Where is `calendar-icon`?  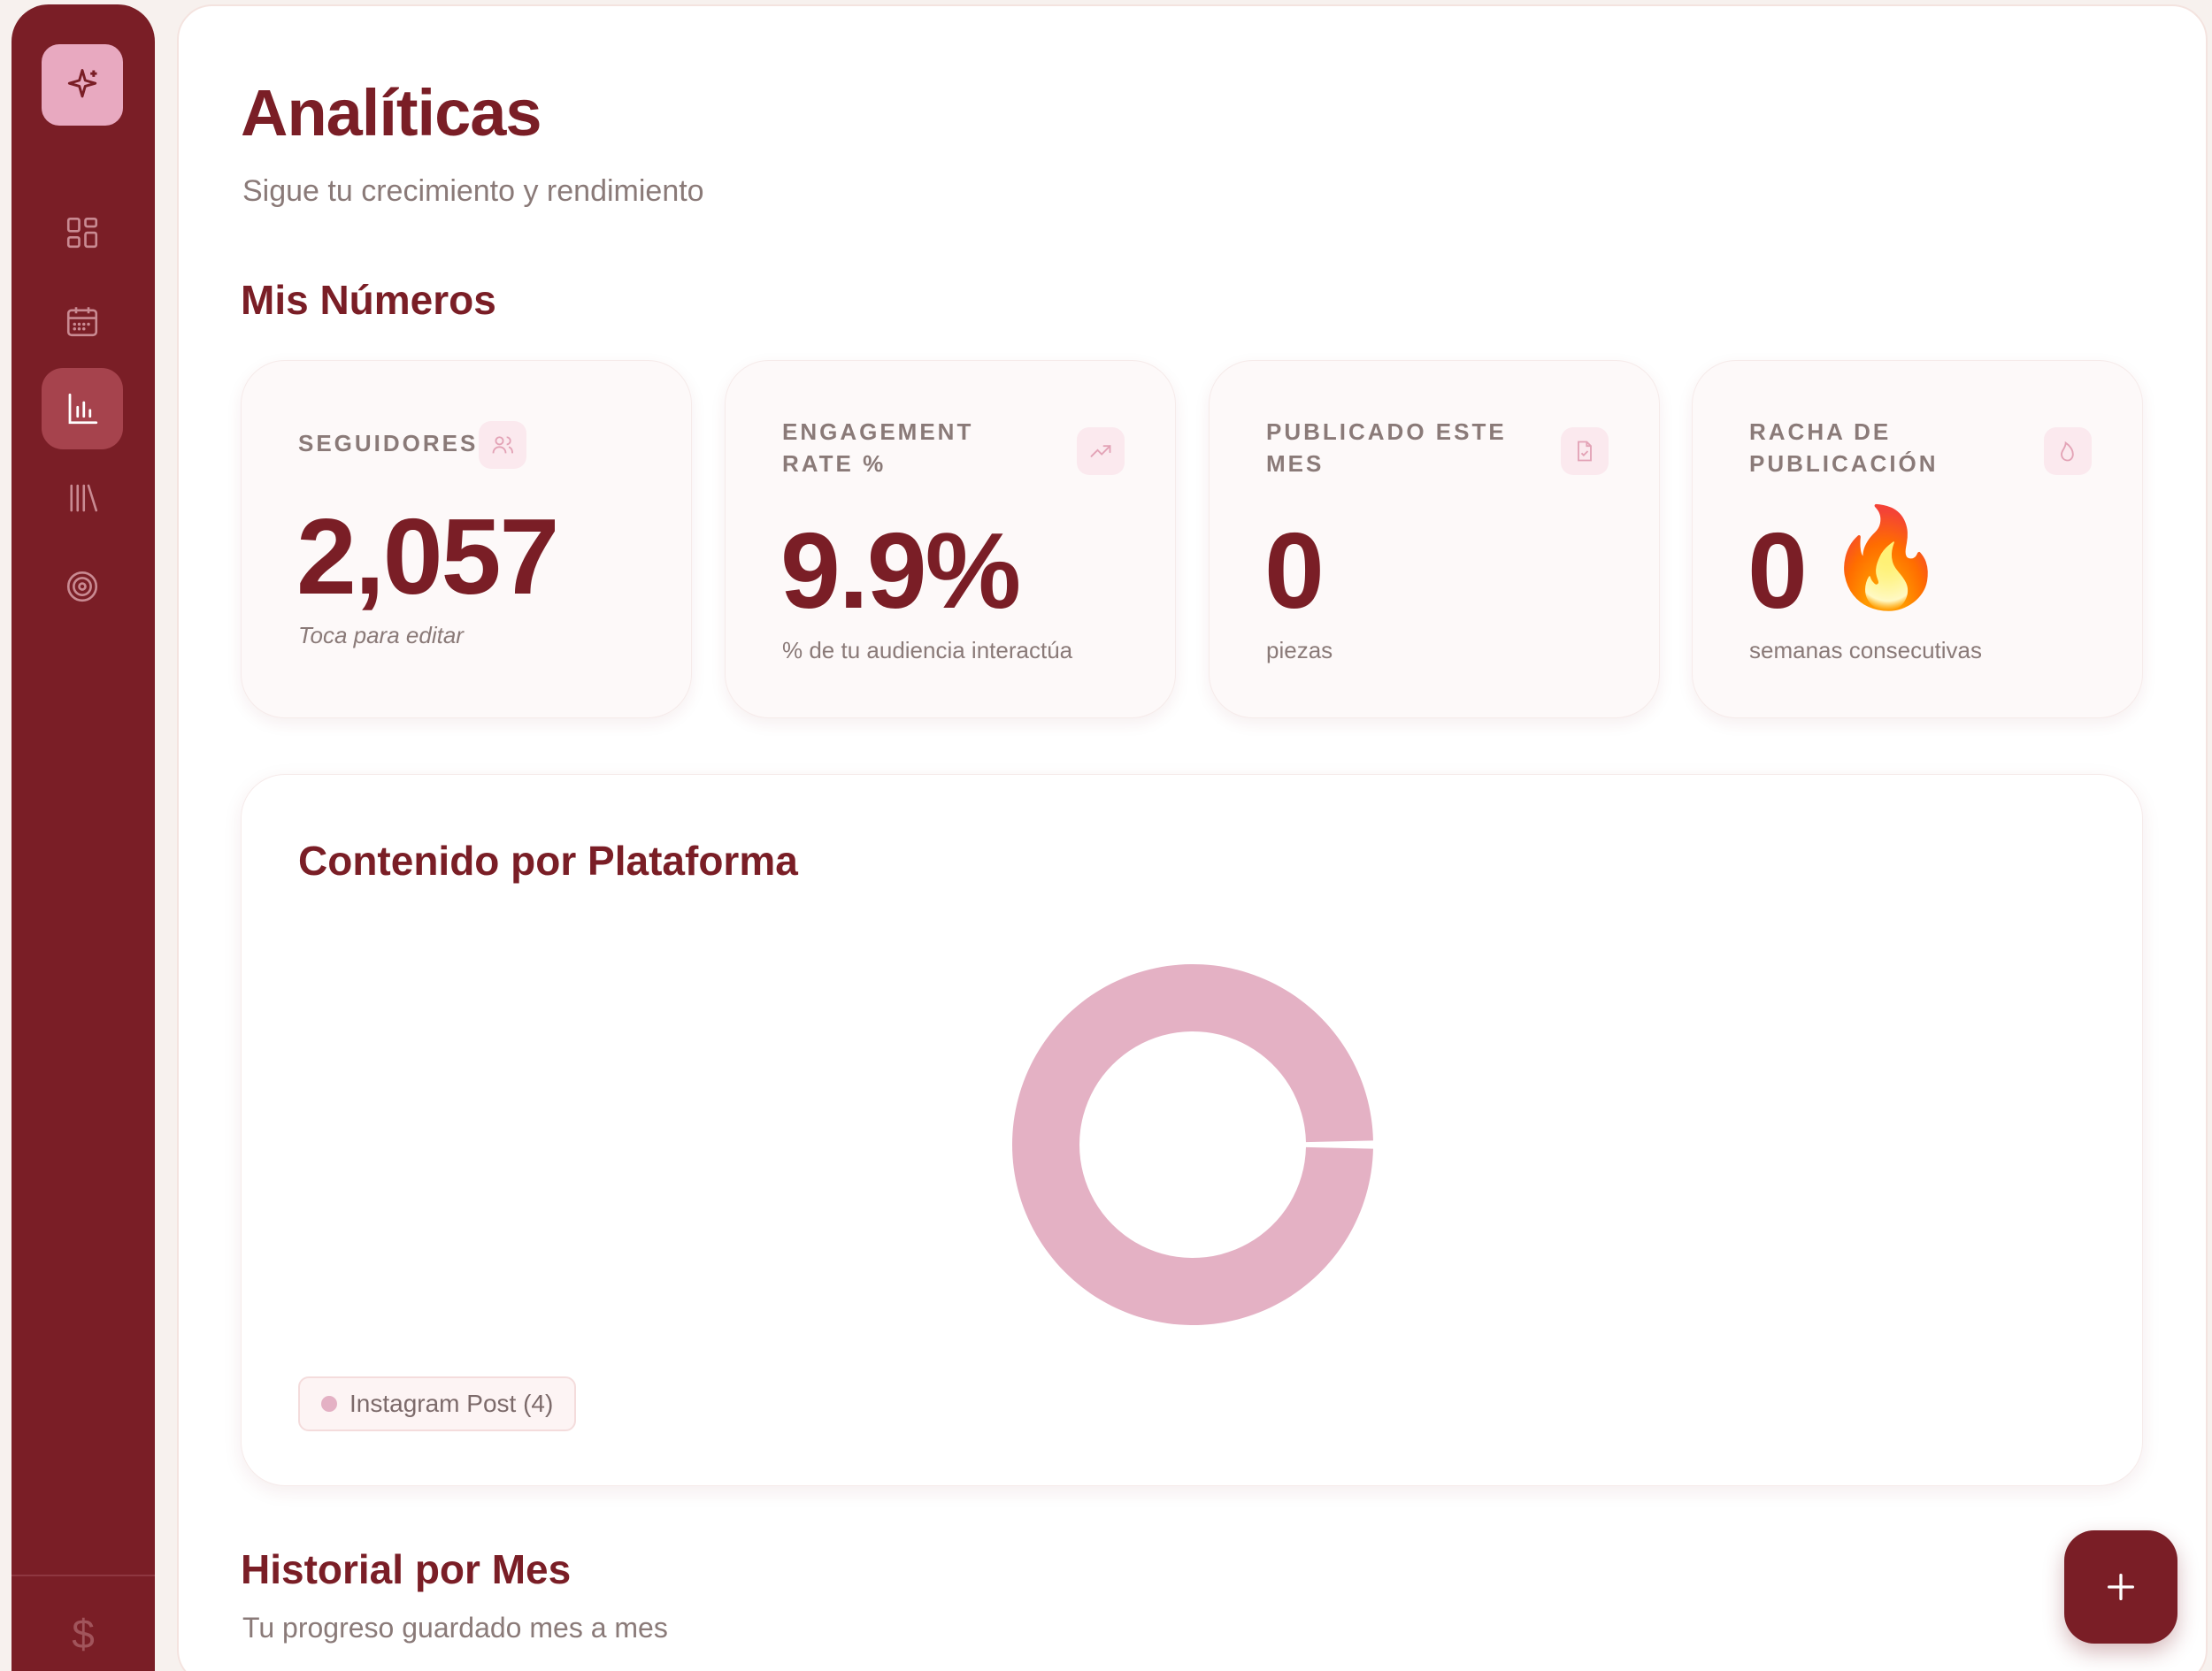
calendar-icon is located at coordinates (82, 322).